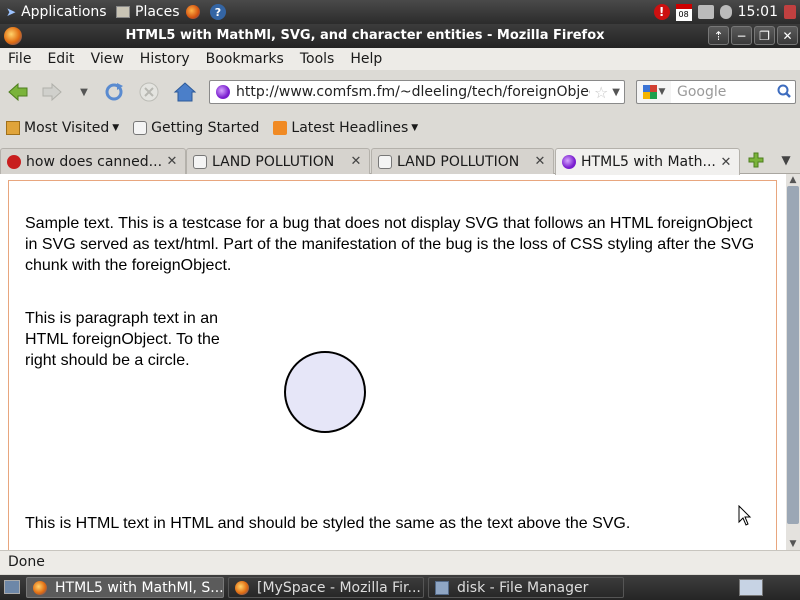  What do you see at coordinates (123, 12) in the screenshot?
I see `places-icon` at bounding box center [123, 12].